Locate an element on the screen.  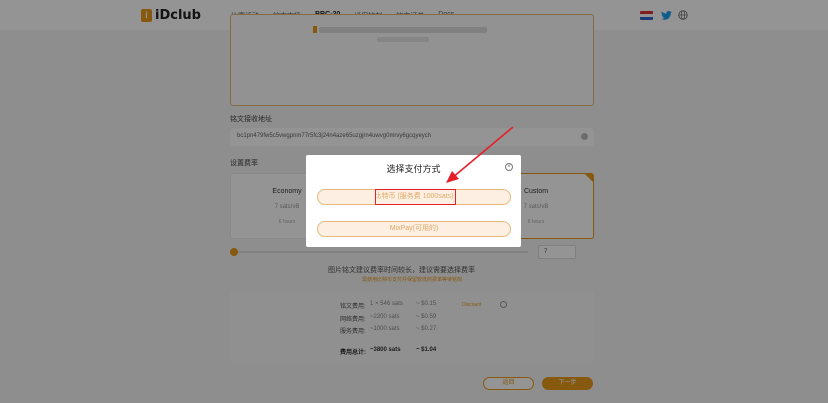
modal-title: 选择支付方式 is located at coordinates (413, 169).